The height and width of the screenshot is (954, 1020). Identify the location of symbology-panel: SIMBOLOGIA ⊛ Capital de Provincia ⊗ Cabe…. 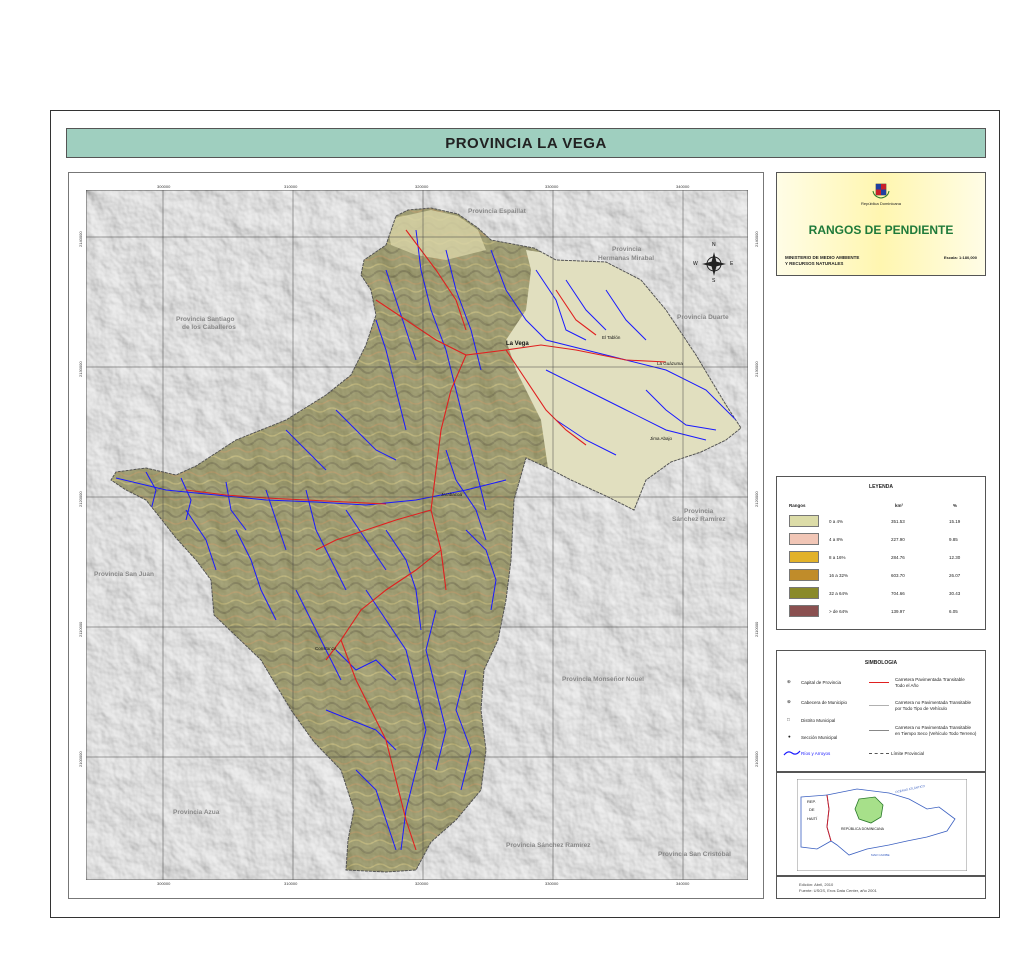
(881, 711).